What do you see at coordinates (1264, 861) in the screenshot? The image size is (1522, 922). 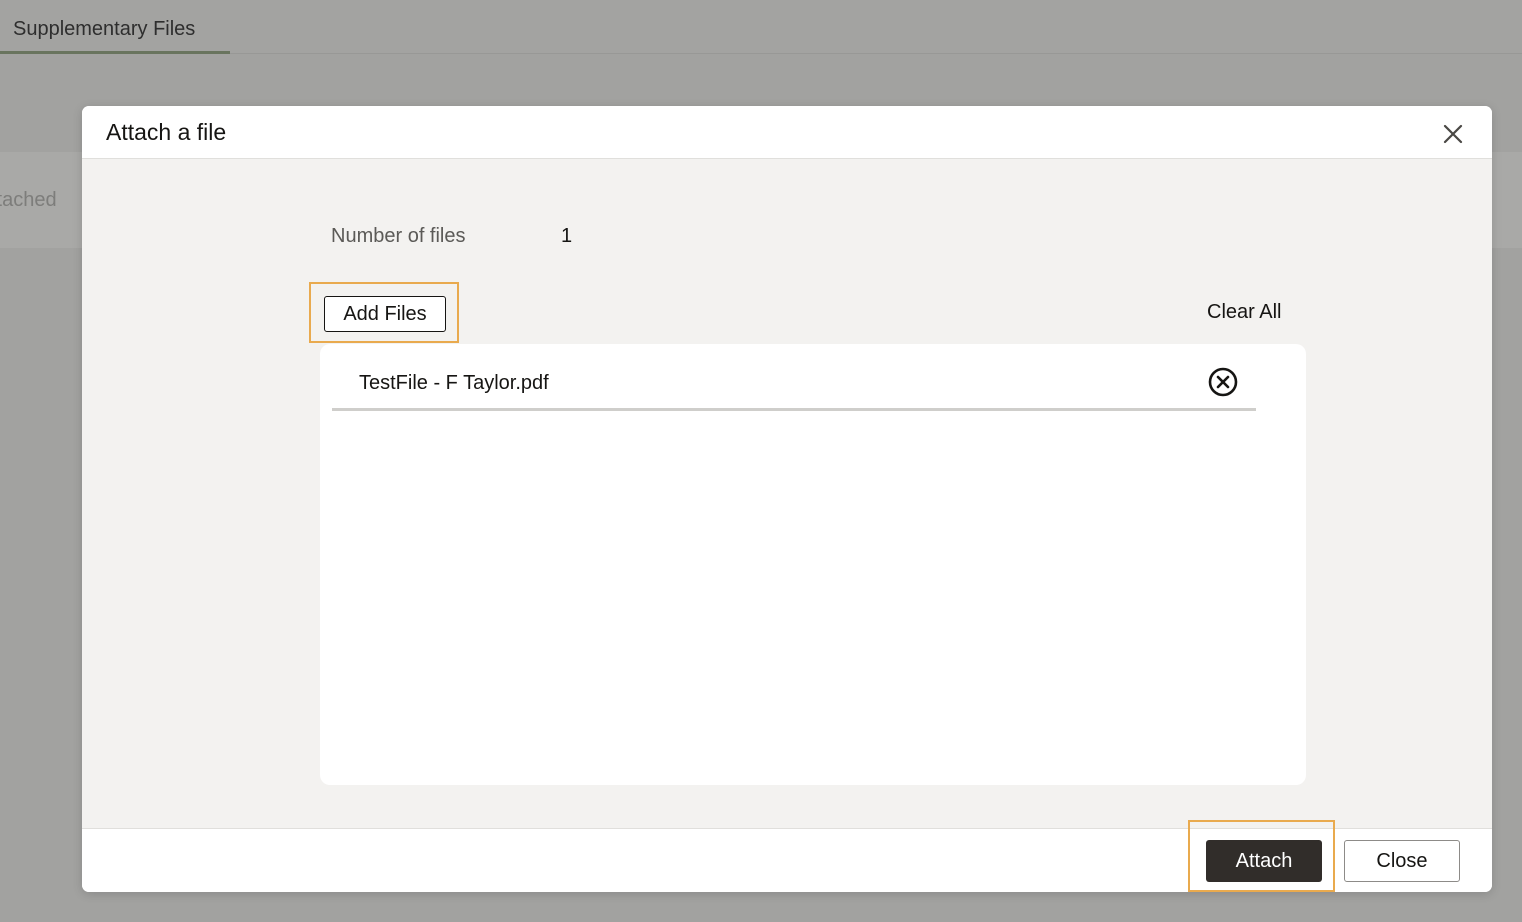 I see `attach-button: Attach` at bounding box center [1264, 861].